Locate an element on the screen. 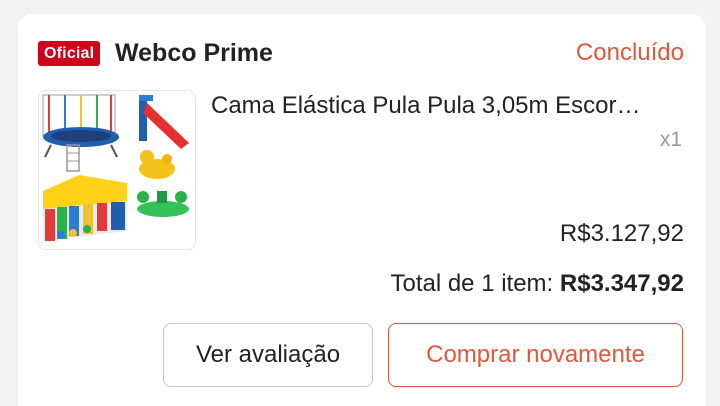 The height and width of the screenshot is (406, 720). trampoline-icon is located at coordinates (80, 133).